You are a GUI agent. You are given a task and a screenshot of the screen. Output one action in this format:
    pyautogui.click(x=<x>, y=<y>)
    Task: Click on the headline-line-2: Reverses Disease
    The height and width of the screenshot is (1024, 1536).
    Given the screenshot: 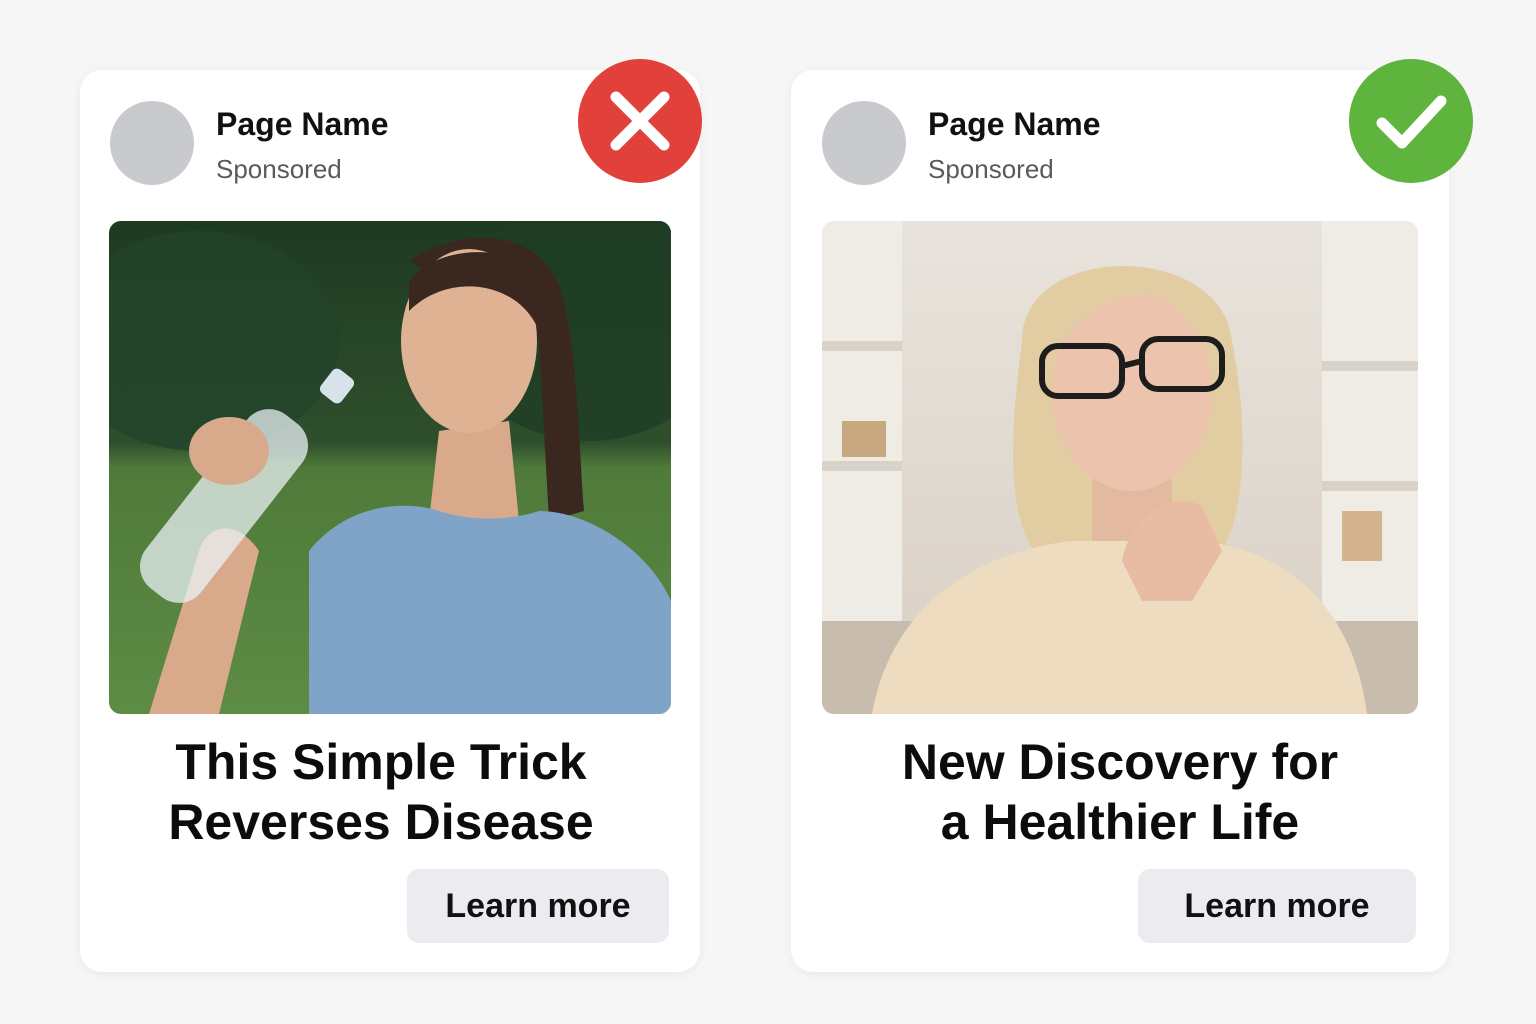 What is the action you would take?
    pyautogui.click(x=381, y=822)
    